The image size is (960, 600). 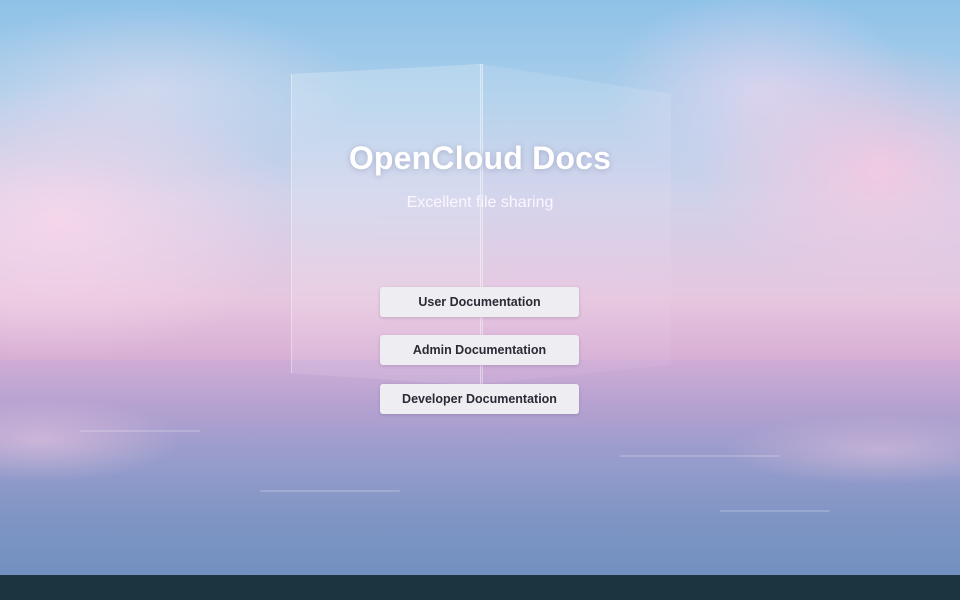 What do you see at coordinates (479, 350) in the screenshot?
I see `admin-documentation-button: Admin Documentation` at bounding box center [479, 350].